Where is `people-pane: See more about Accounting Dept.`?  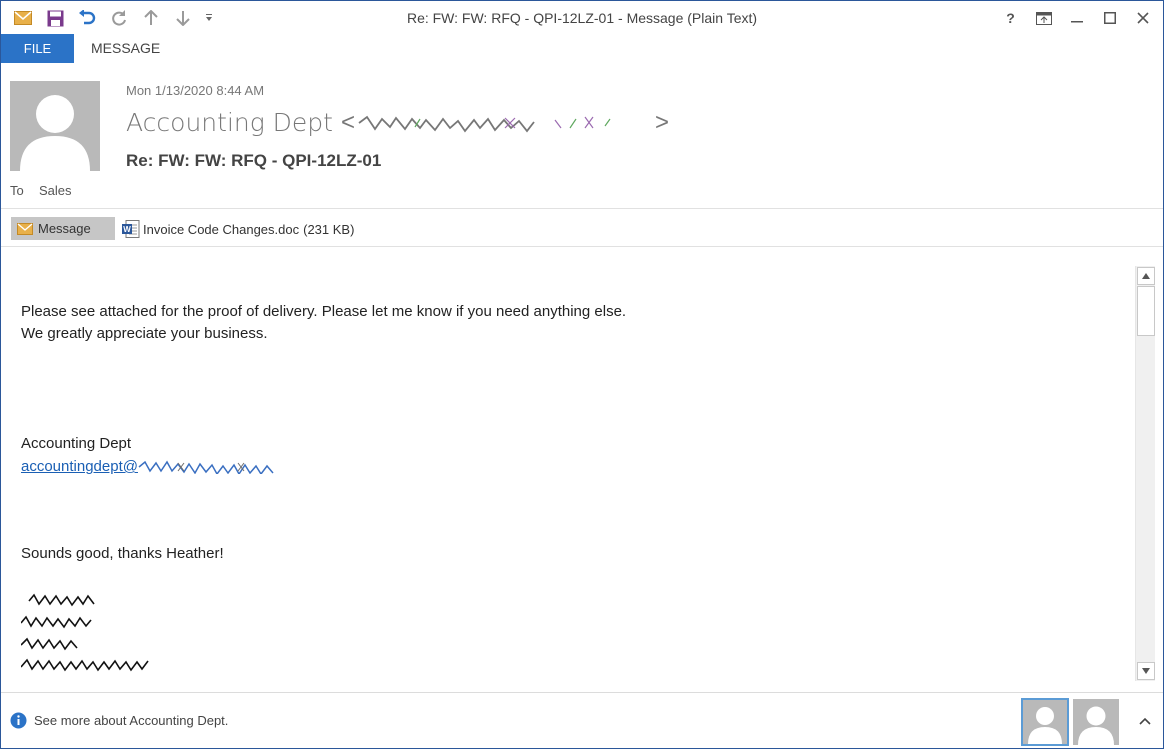 people-pane: See more about Accounting Dept. is located at coordinates (582, 720).